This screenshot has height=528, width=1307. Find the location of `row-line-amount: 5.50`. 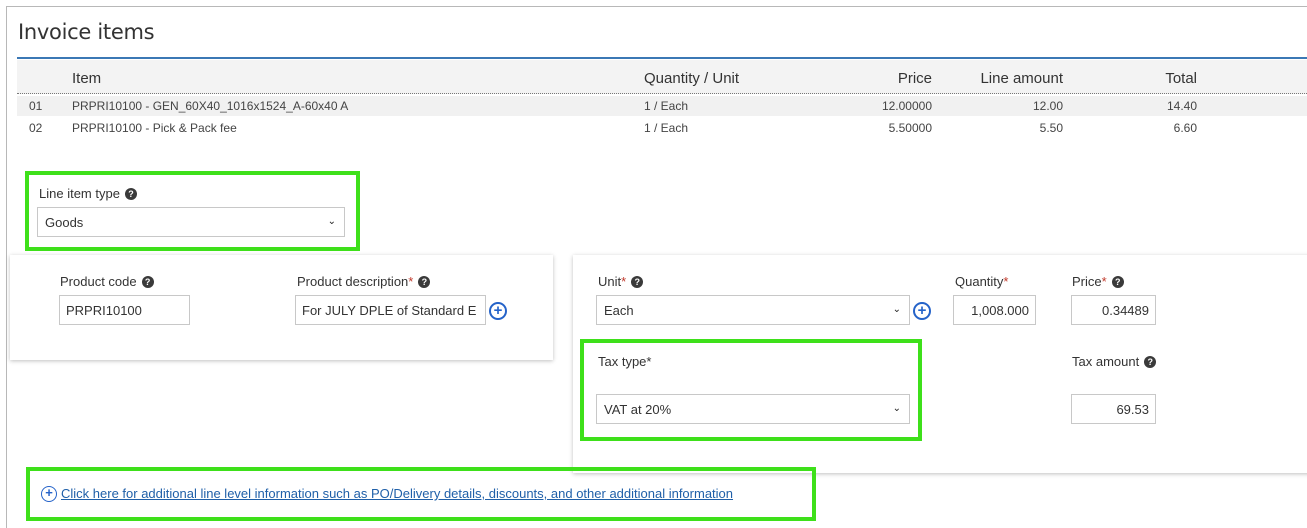

row-line-amount: 5.50 is located at coordinates (1051, 128).